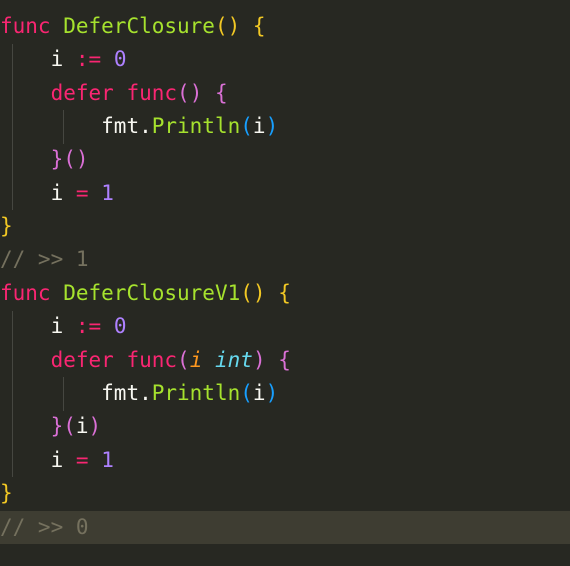 This screenshot has width=570, height=566. I want to click on parameter-name: i, so click(196, 360).